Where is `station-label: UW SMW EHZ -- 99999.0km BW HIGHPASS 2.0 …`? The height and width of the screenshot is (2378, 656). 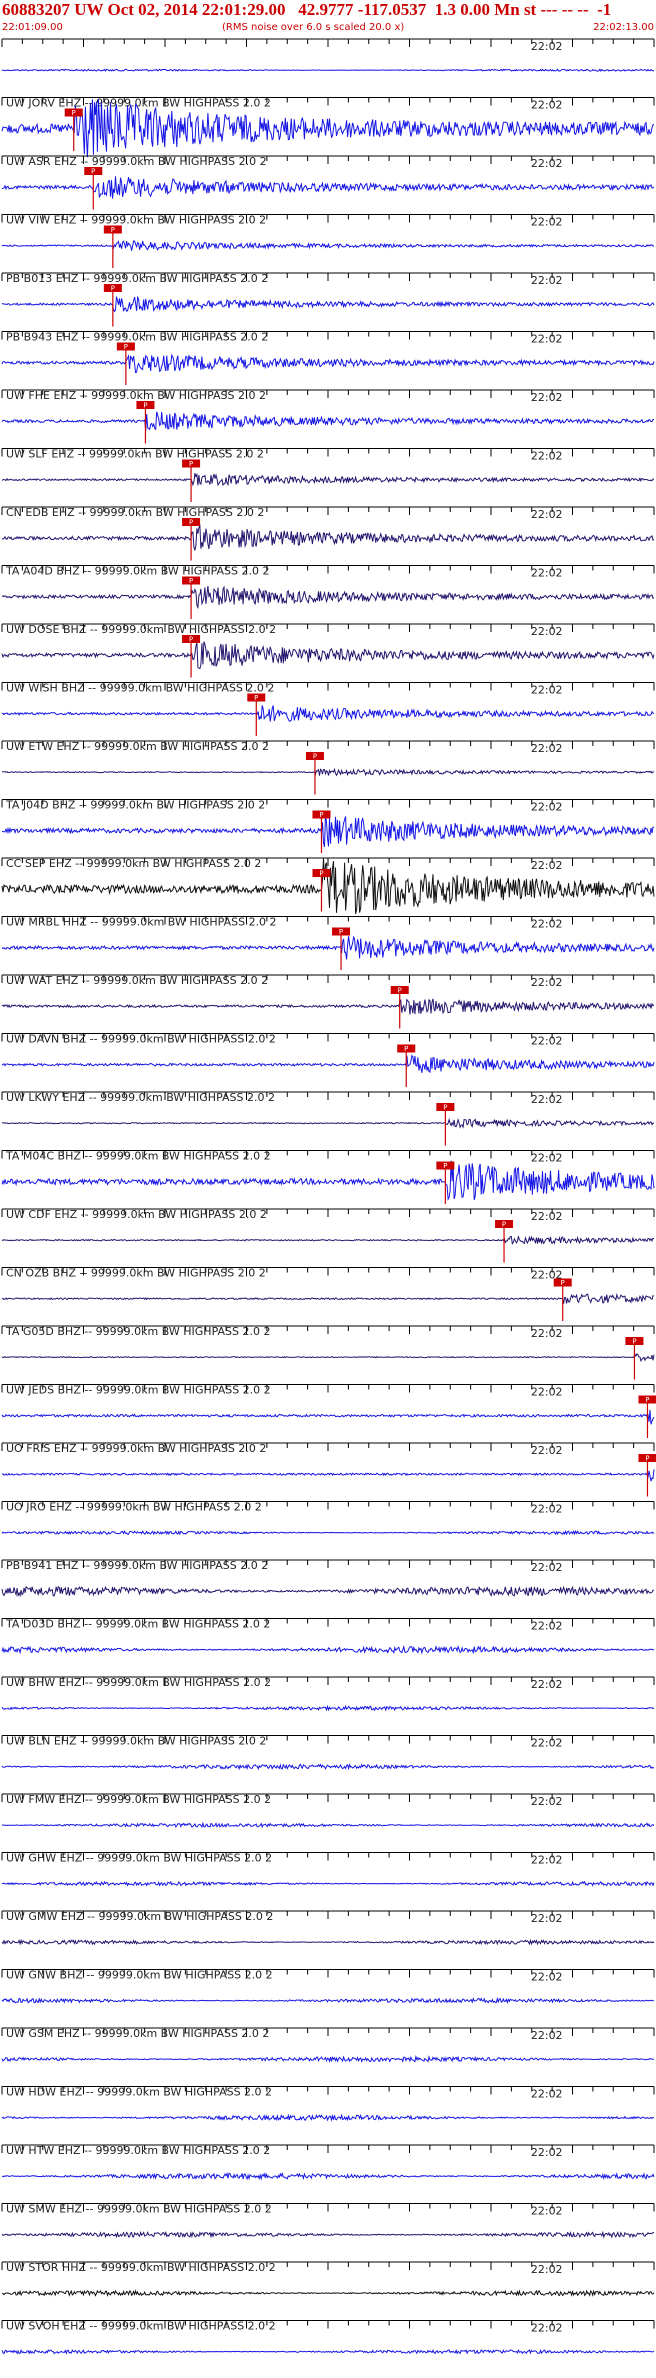 station-label: UW SMW EHZ -- 99999.0km BW HIGHPASS 2.0 … is located at coordinates (139, 2209).